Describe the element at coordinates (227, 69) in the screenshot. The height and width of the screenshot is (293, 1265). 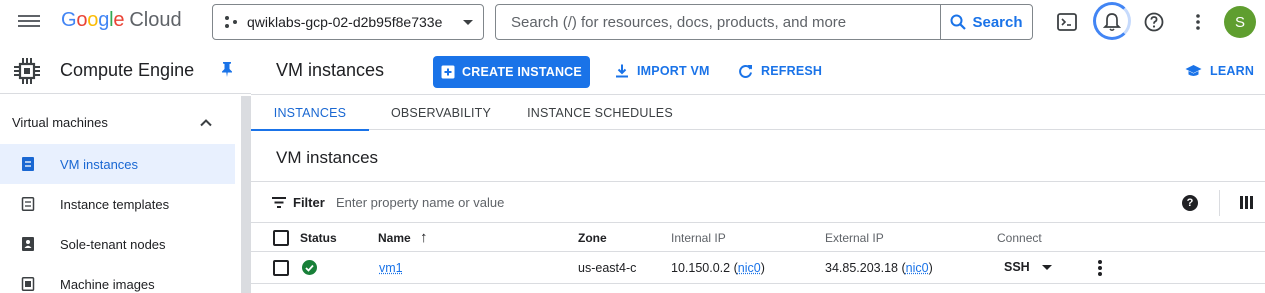
I see `pin-icon` at that location.